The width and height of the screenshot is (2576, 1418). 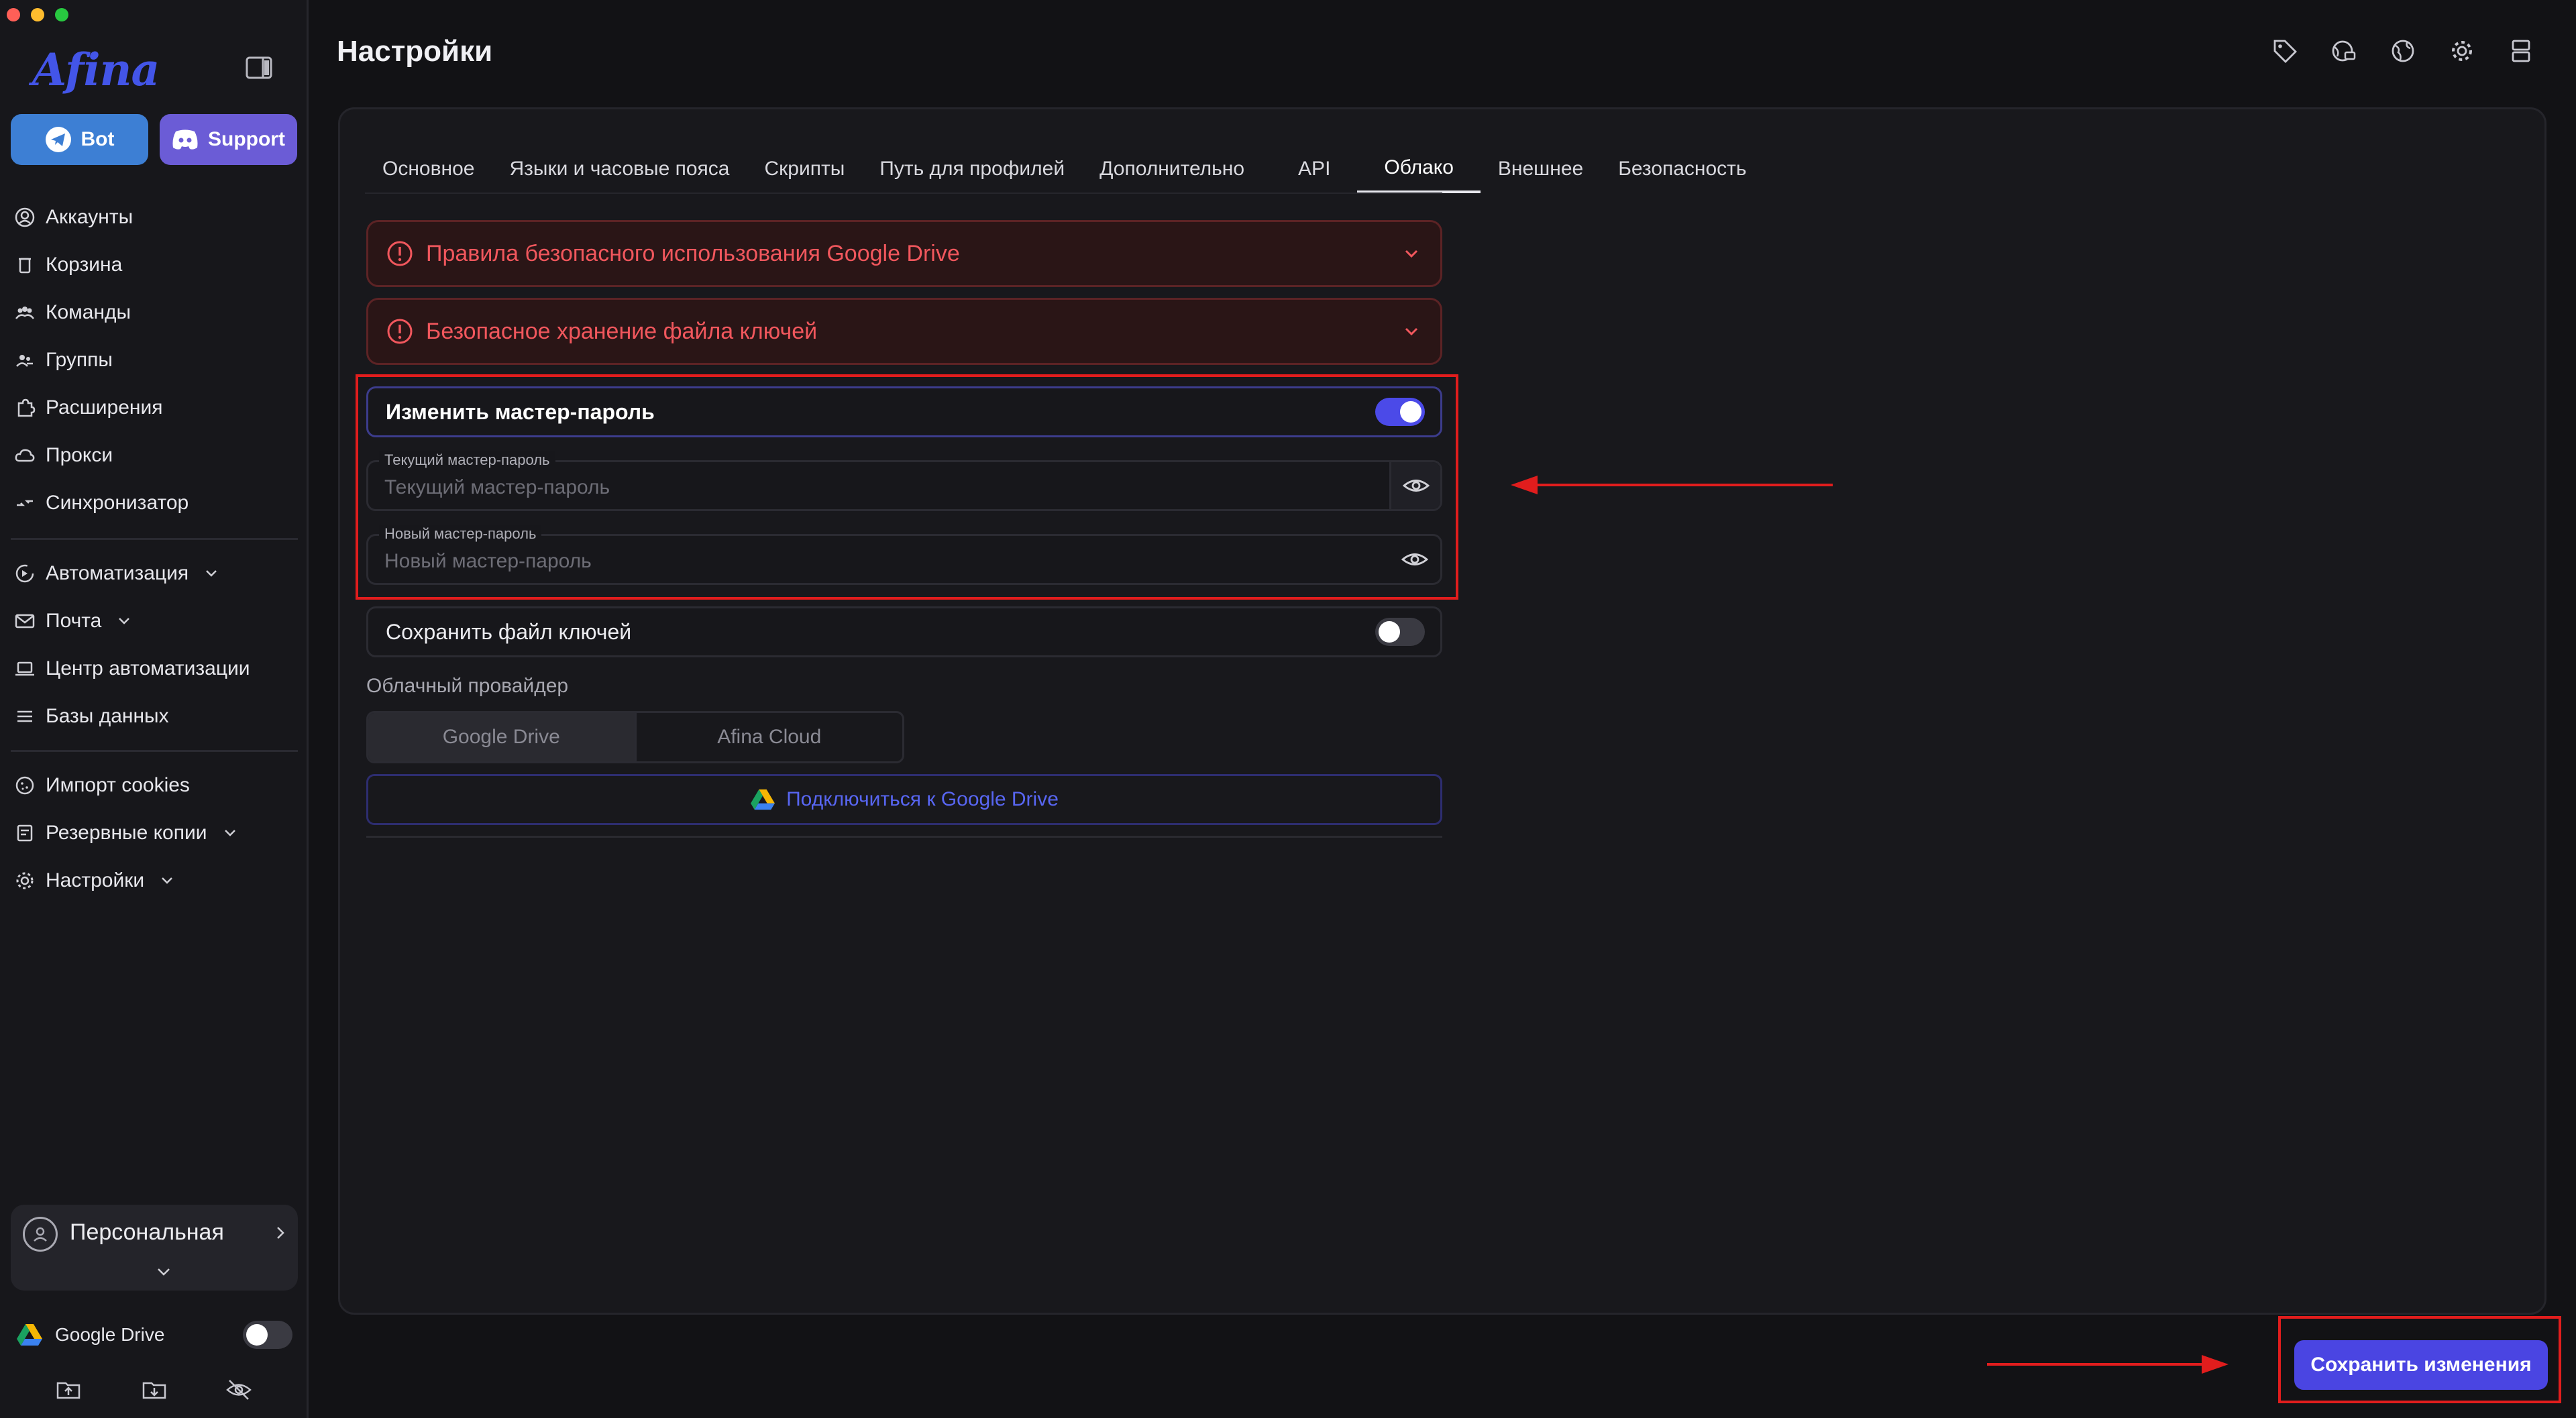 What do you see at coordinates (922, 799) in the screenshot?
I see `connect-google-drive-label: Подключиться к Google Drive` at bounding box center [922, 799].